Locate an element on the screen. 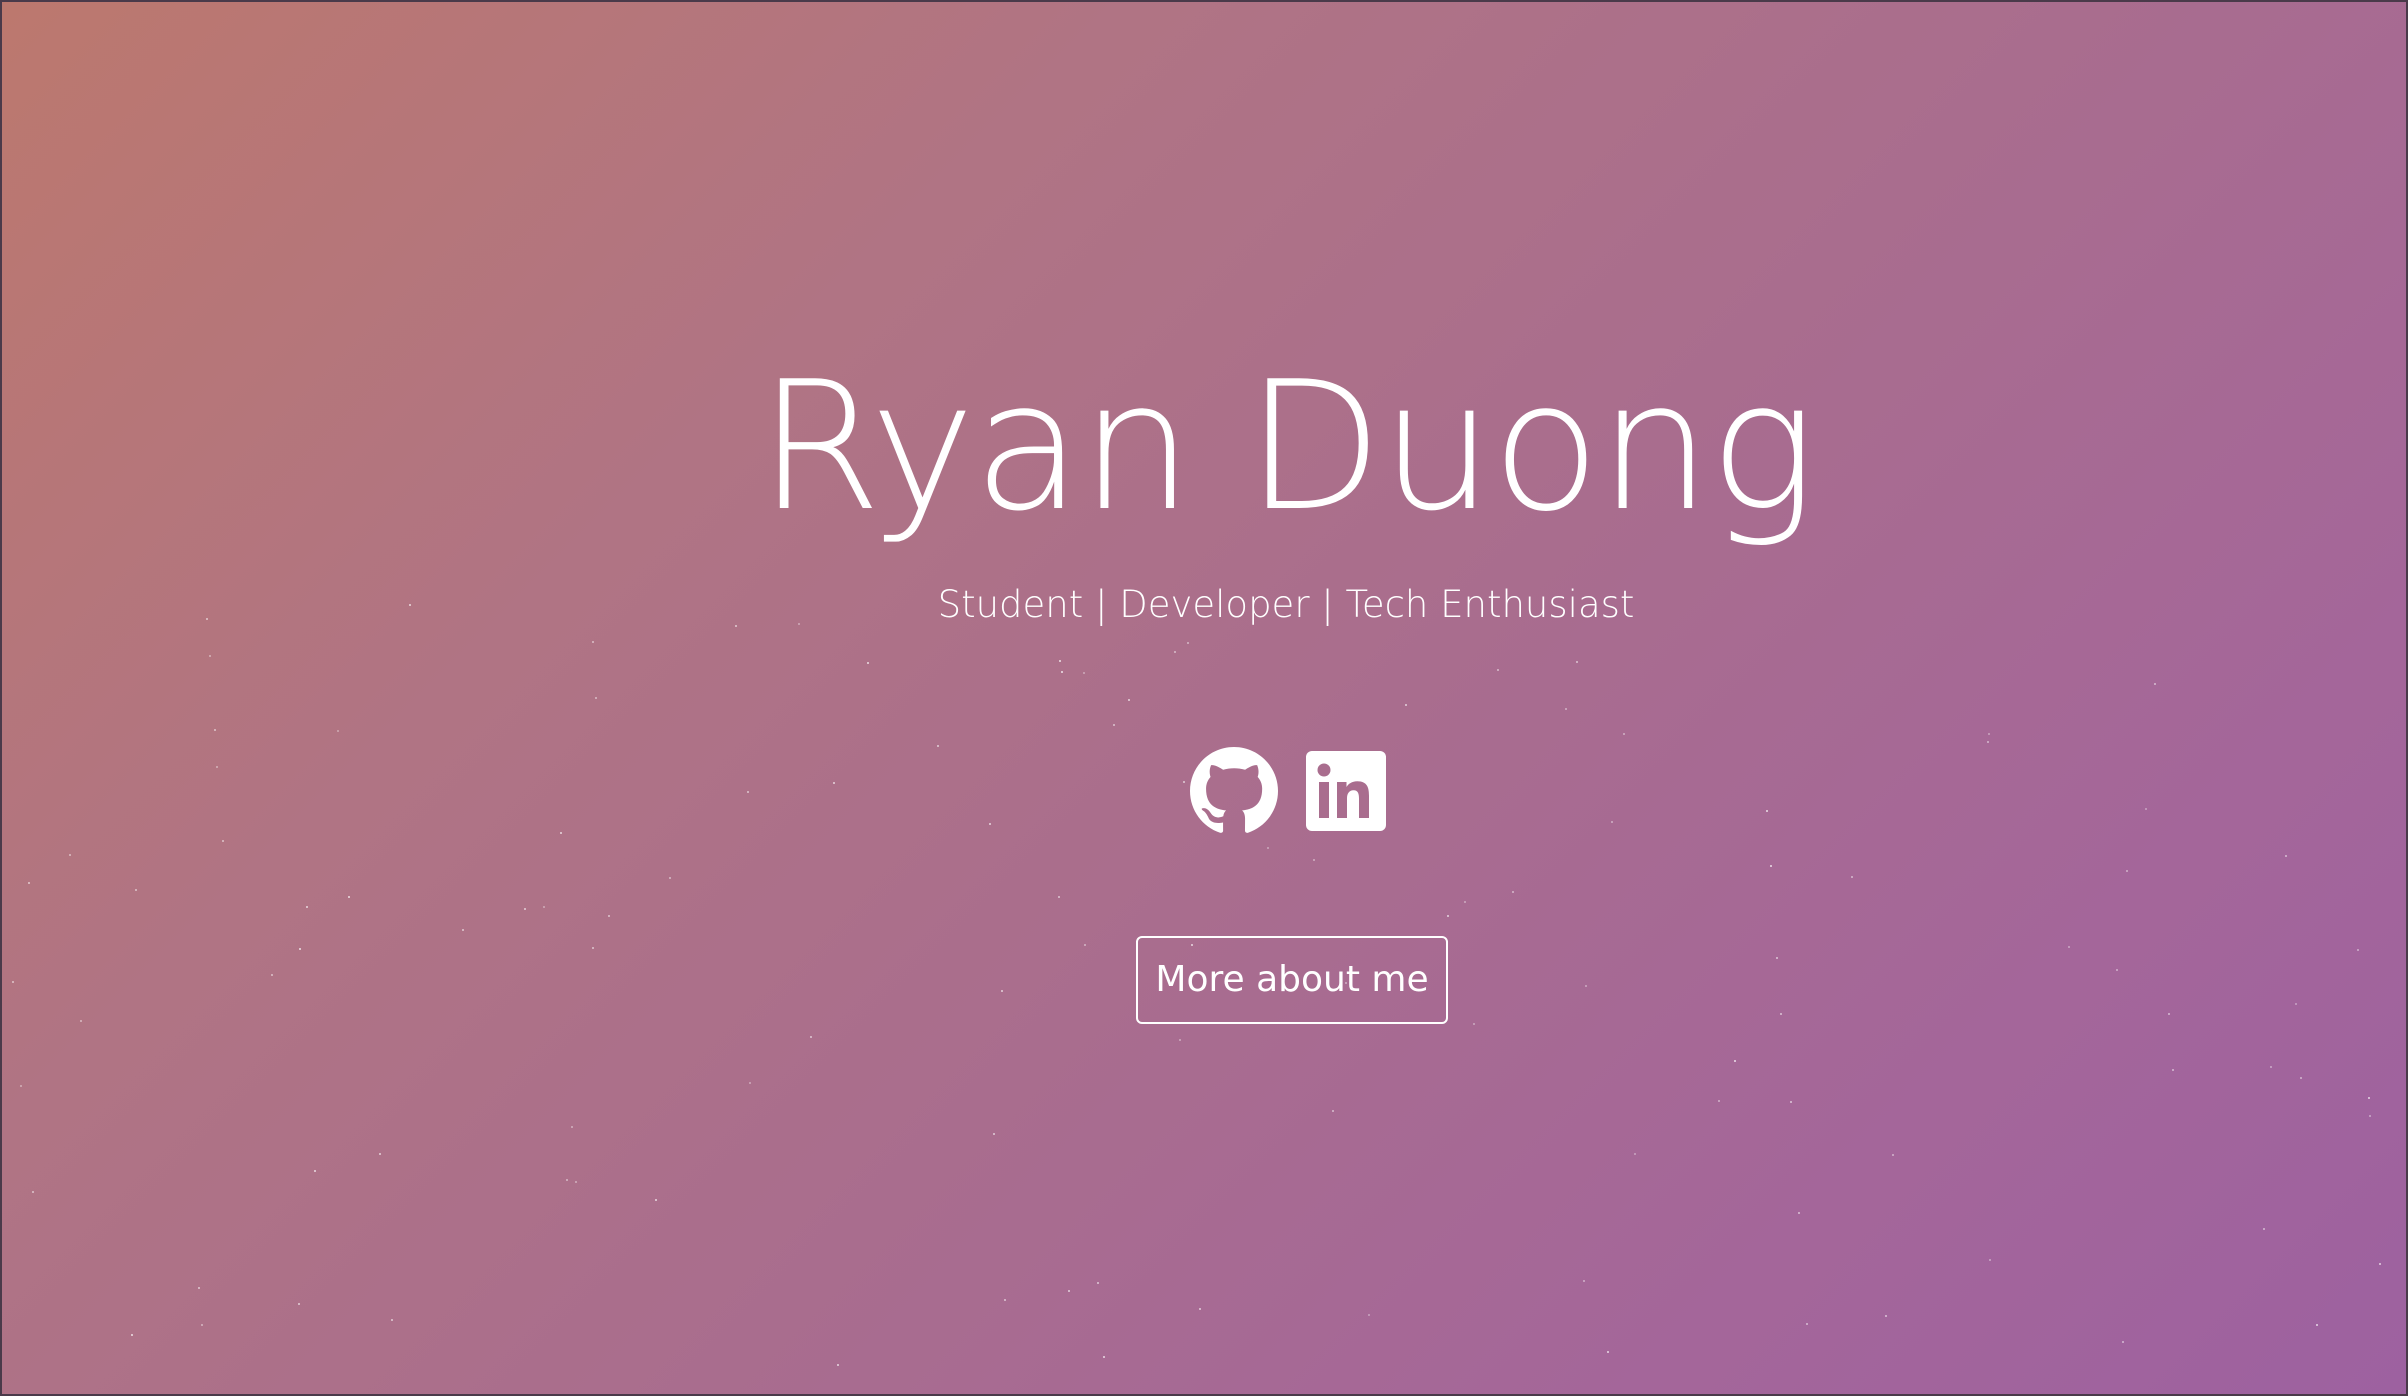 Image resolution: width=2408 pixels, height=1396 pixels. linkedin-icon is located at coordinates (1346, 791).